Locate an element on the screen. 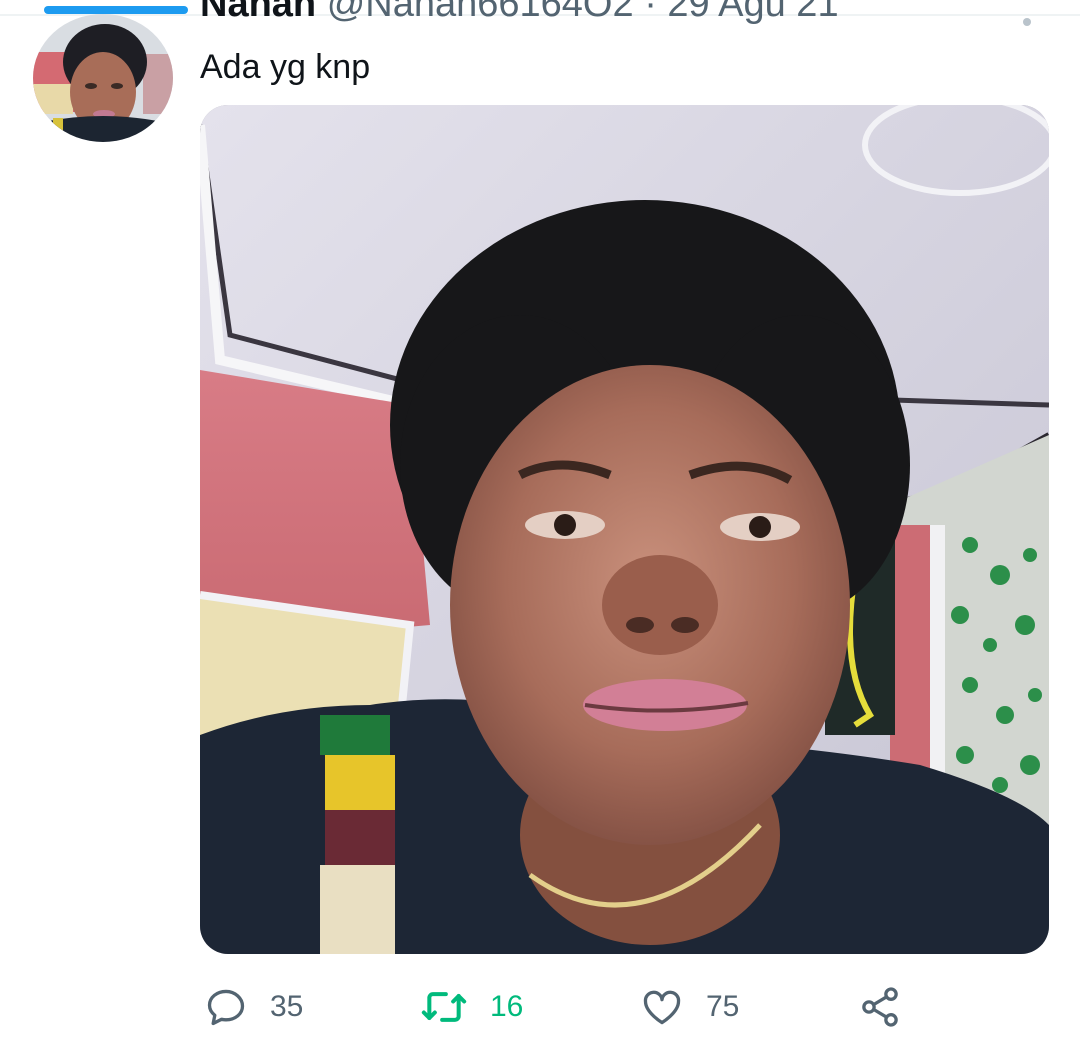 The image size is (1080, 1044). loading-progress-bar is located at coordinates (116, 10).